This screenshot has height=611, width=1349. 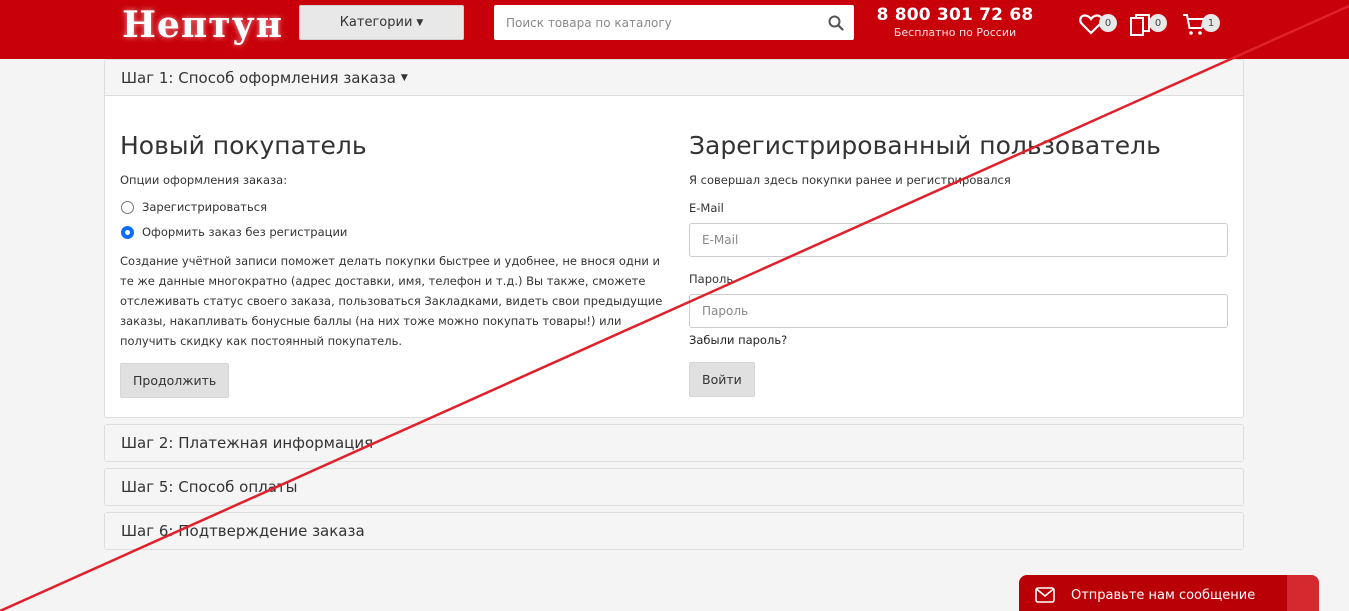 What do you see at coordinates (1163, 595) in the screenshot?
I see `chat-widget-label: Отправьте нам сообщение` at bounding box center [1163, 595].